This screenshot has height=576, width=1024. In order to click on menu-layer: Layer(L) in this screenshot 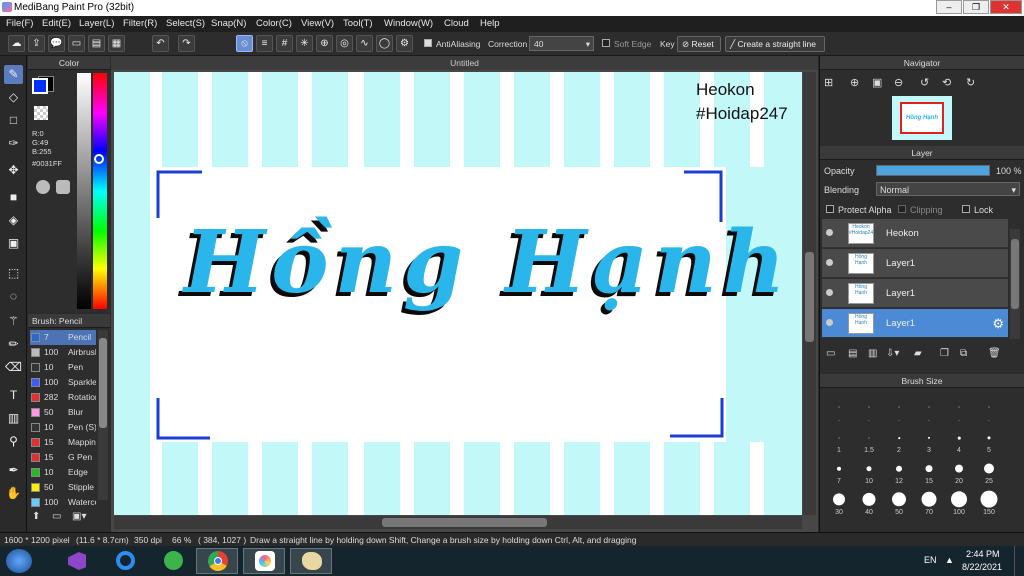, I will do `click(96, 23)`.